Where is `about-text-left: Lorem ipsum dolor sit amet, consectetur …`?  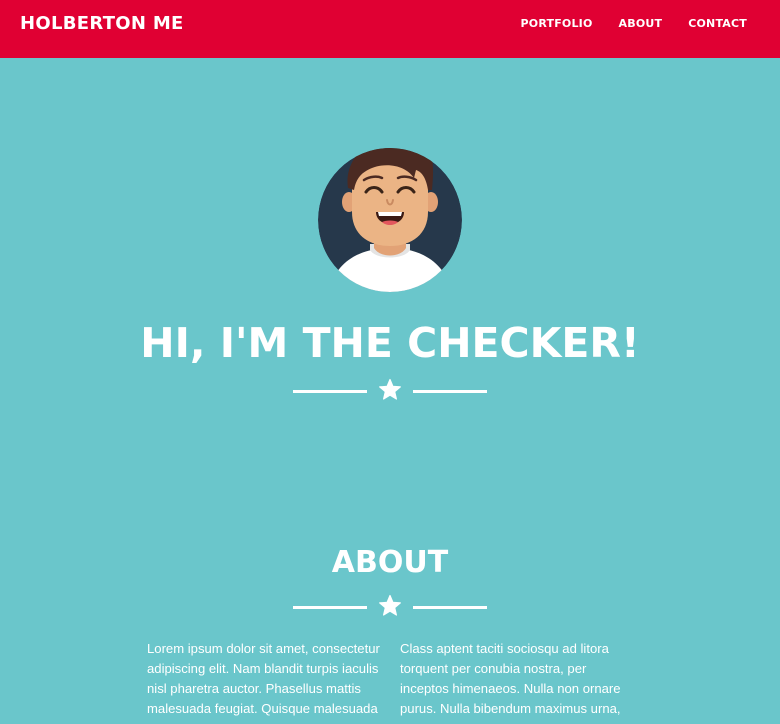 about-text-left: Lorem ipsum dolor sit amet, consectetur … is located at coordinates (263, 678).